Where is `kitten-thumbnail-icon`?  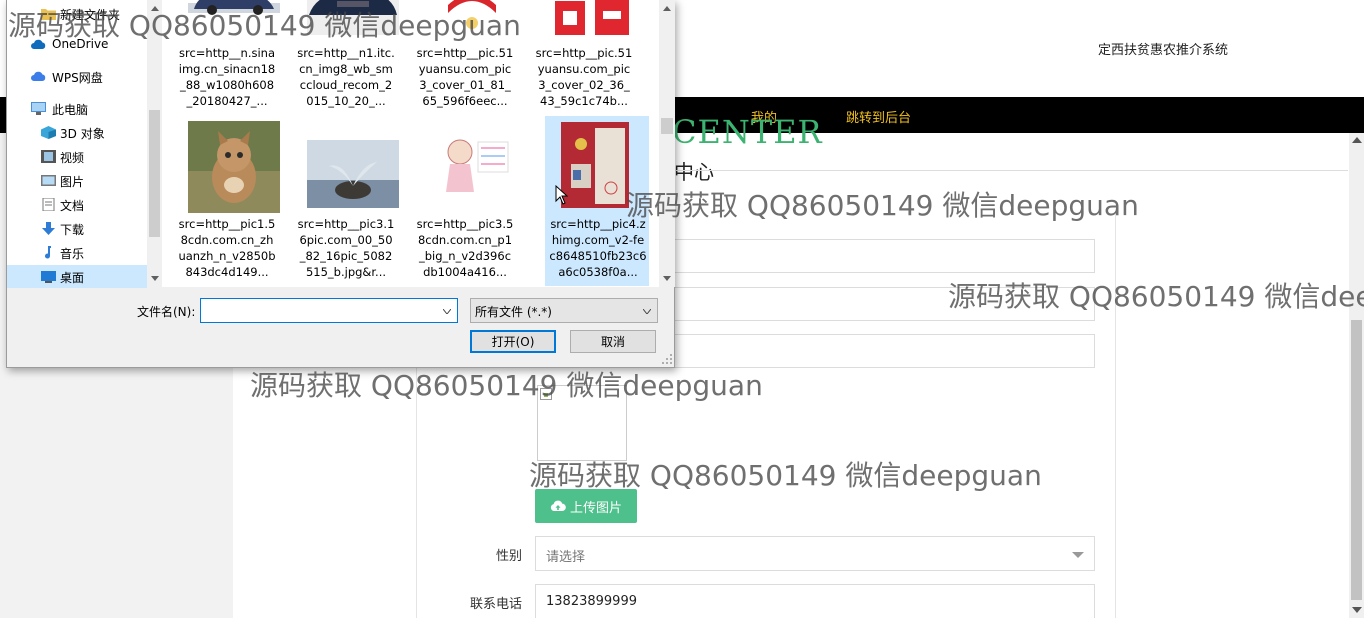
kitten-thumbnail-icon is located at coordinates (234, 167).